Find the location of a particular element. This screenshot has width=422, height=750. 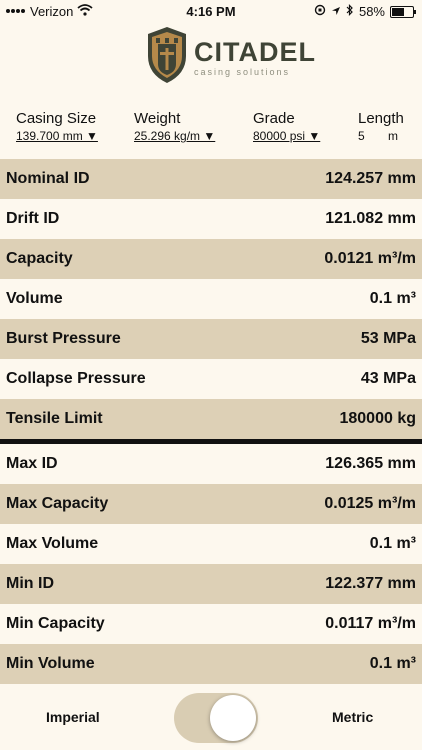

result-value: 126.365 mm is located at coordinates (370, 463).